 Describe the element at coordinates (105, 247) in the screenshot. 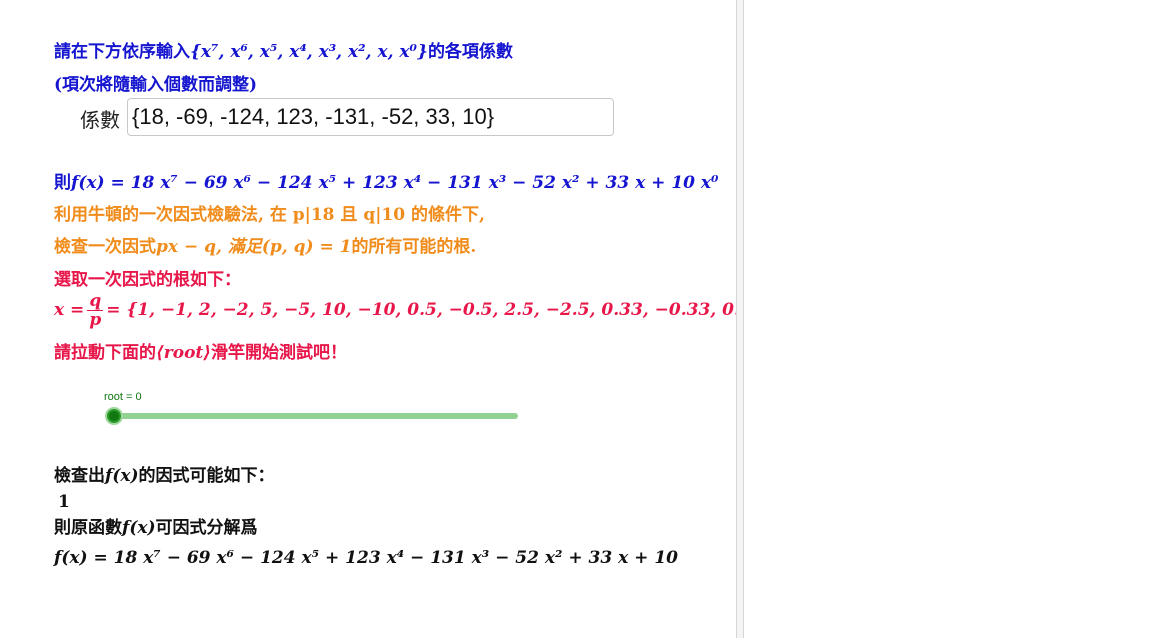

I see `newton-test-prefix: 檢查一次因式` at that location.